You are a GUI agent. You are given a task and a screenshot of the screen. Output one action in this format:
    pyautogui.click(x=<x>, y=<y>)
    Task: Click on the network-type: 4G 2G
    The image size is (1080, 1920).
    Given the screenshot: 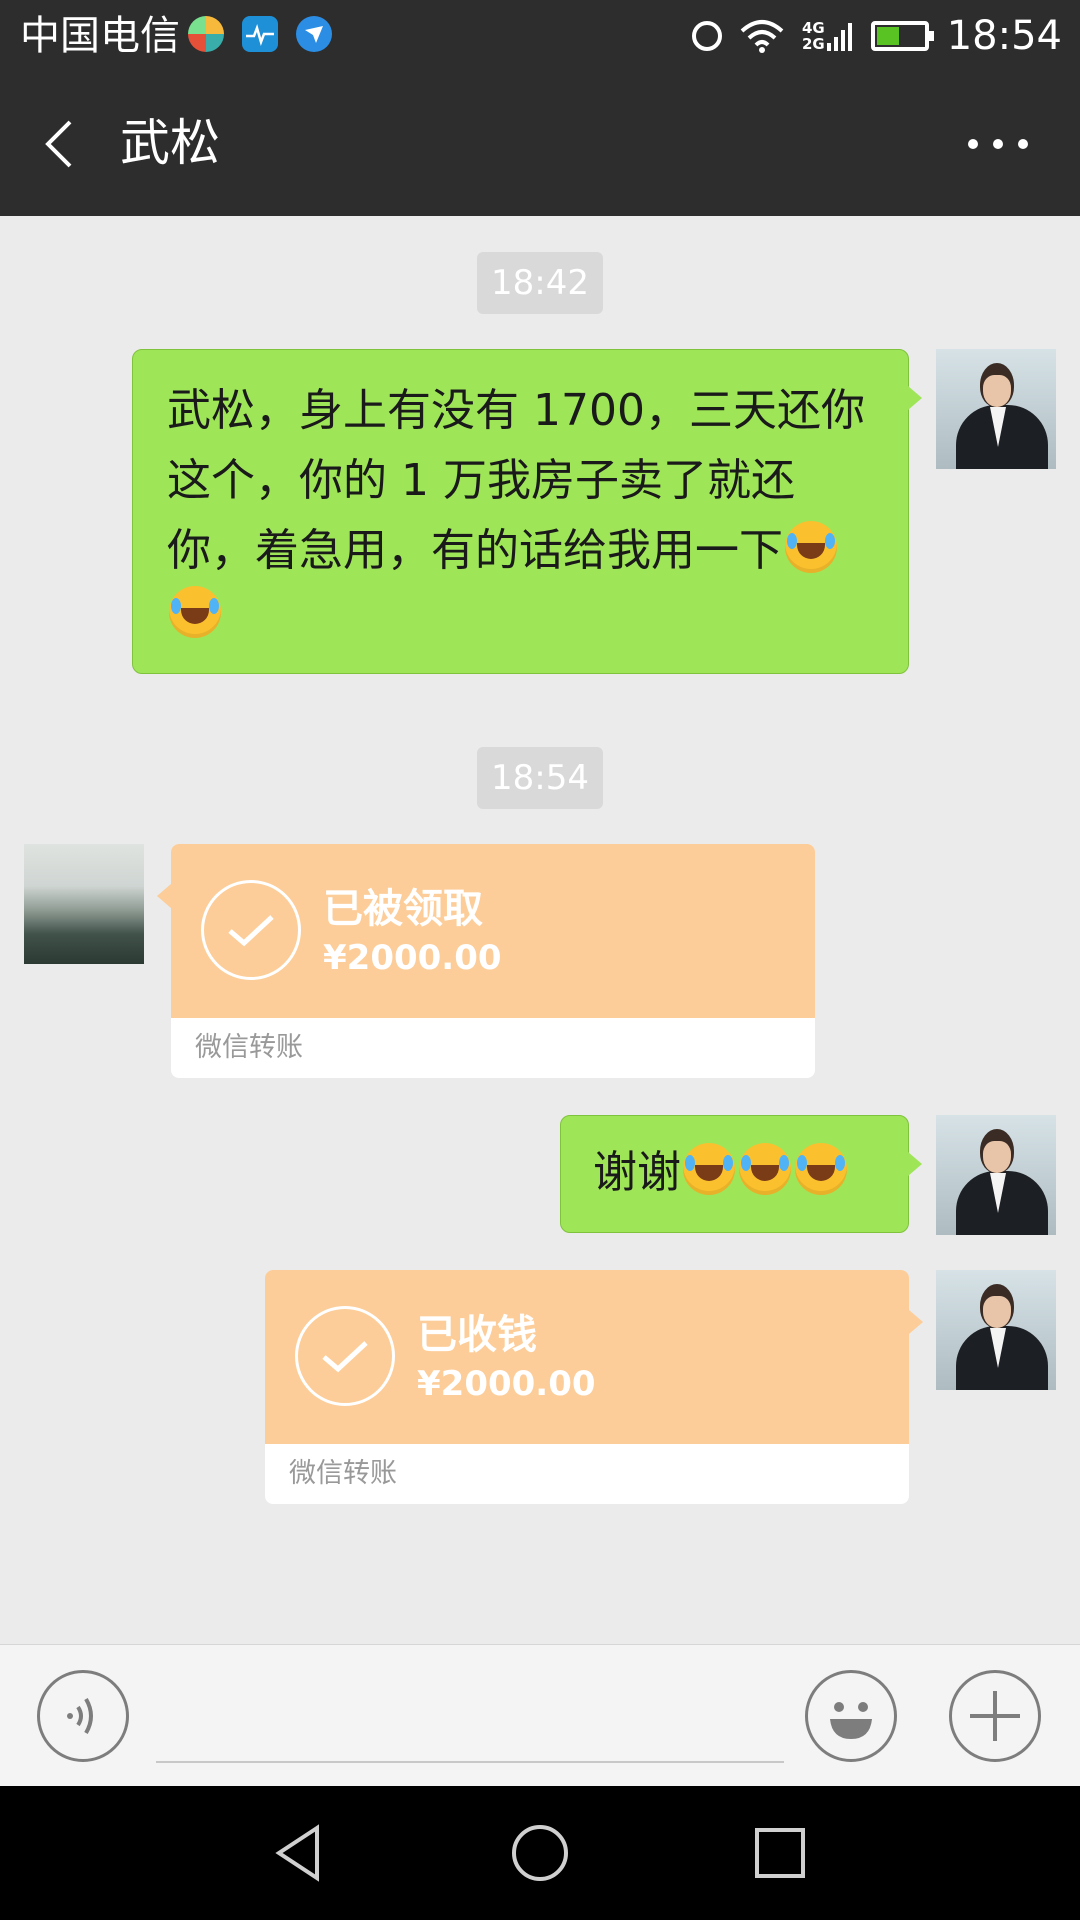 What is the action you would take?
    pyautogui.click(x=827, y=36)
    